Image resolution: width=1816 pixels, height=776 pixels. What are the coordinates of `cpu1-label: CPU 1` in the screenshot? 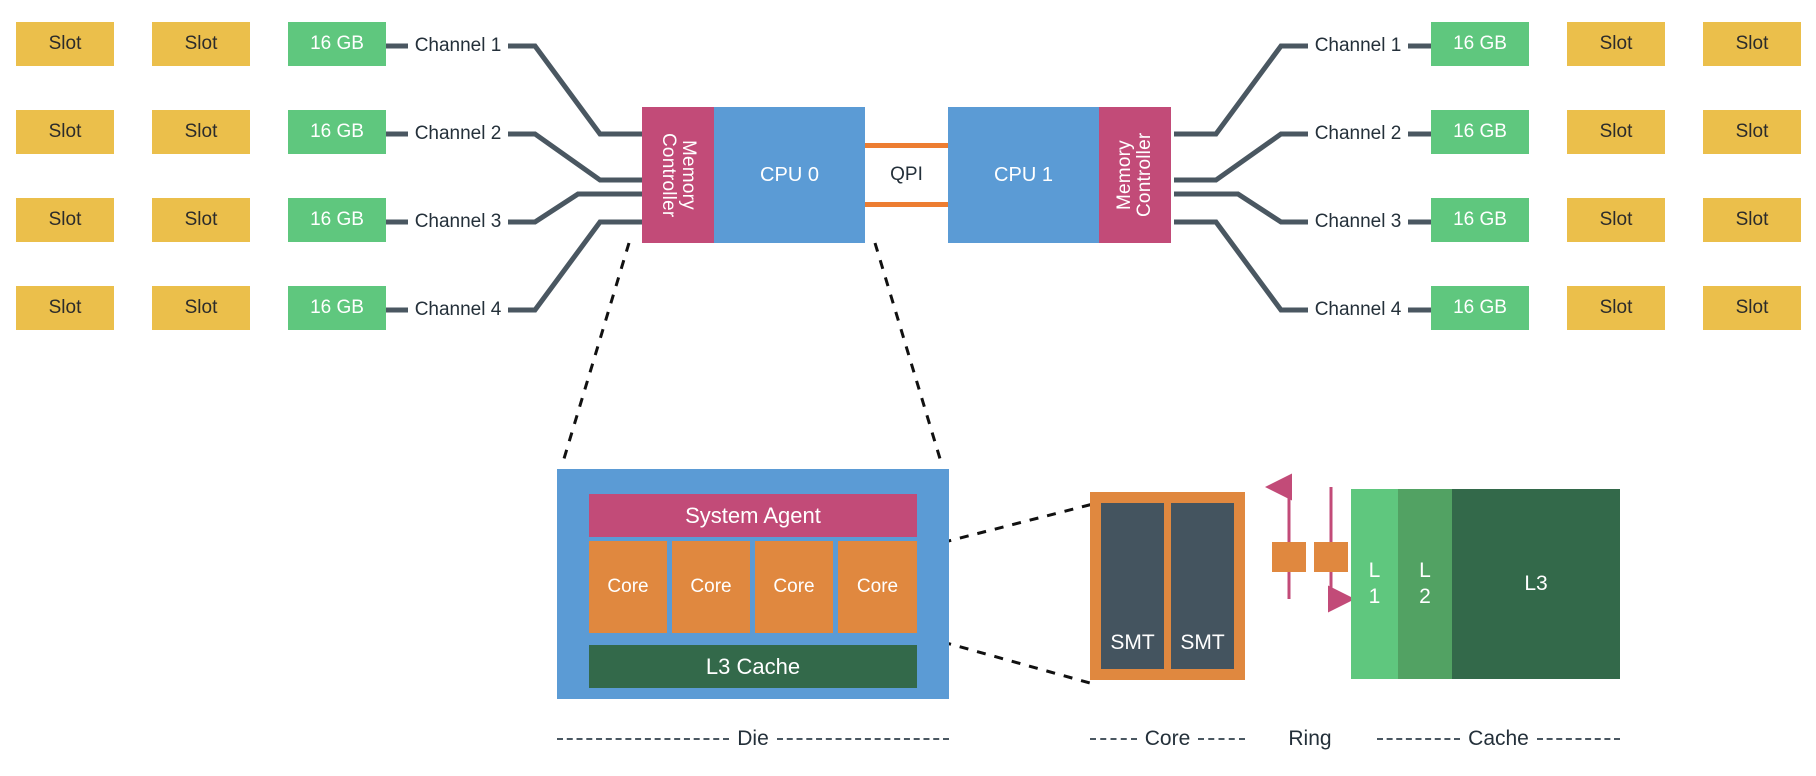 It's located at (1023, 174).